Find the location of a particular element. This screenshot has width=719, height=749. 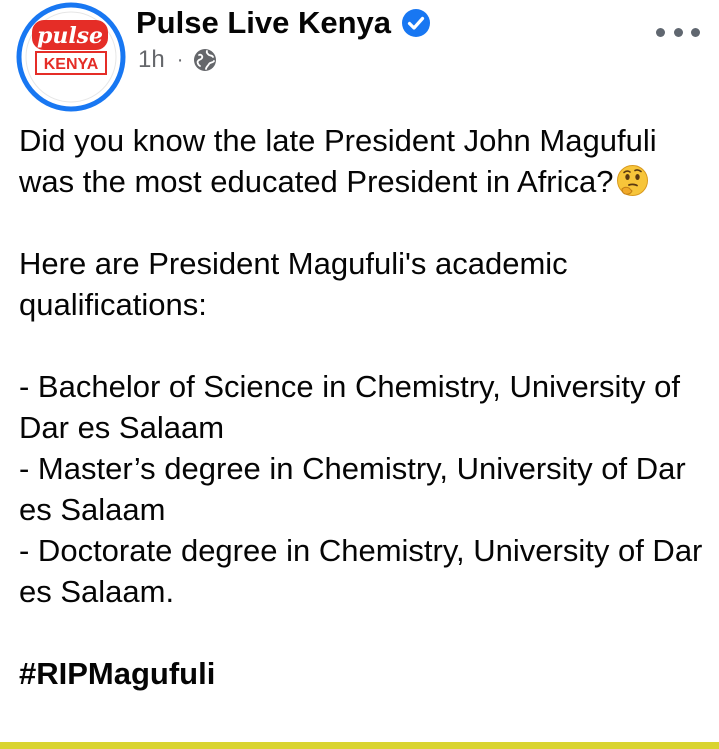

page-name-row: Pulse Live Kenya is located at coordinates (283, 23).